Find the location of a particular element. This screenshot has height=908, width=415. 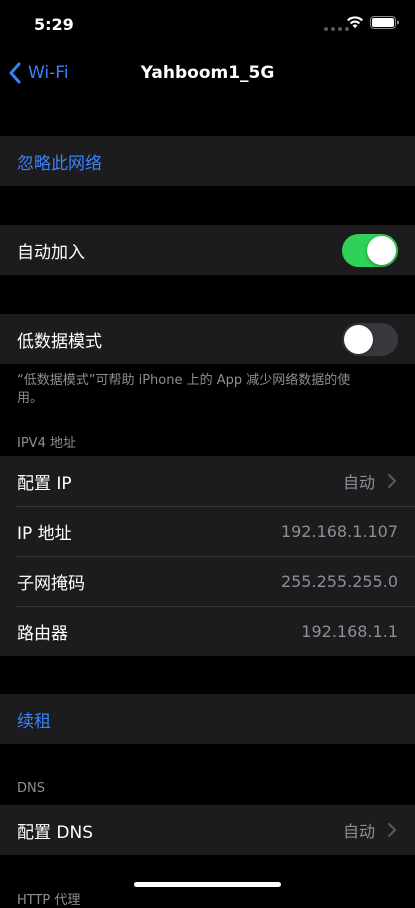

renew-lease-label: 续租 is located at coordinates (34, 721).